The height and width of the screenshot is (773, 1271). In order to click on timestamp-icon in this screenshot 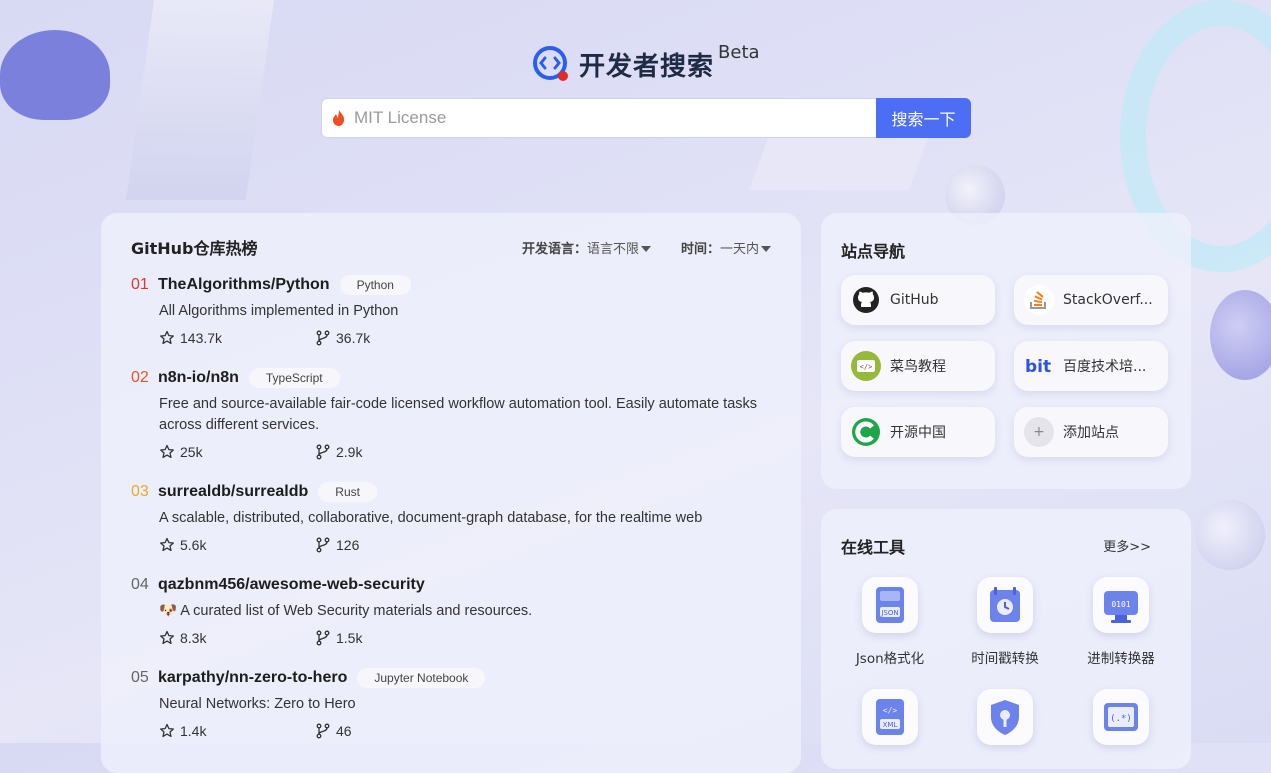, I will do `click(1005, 605)`.